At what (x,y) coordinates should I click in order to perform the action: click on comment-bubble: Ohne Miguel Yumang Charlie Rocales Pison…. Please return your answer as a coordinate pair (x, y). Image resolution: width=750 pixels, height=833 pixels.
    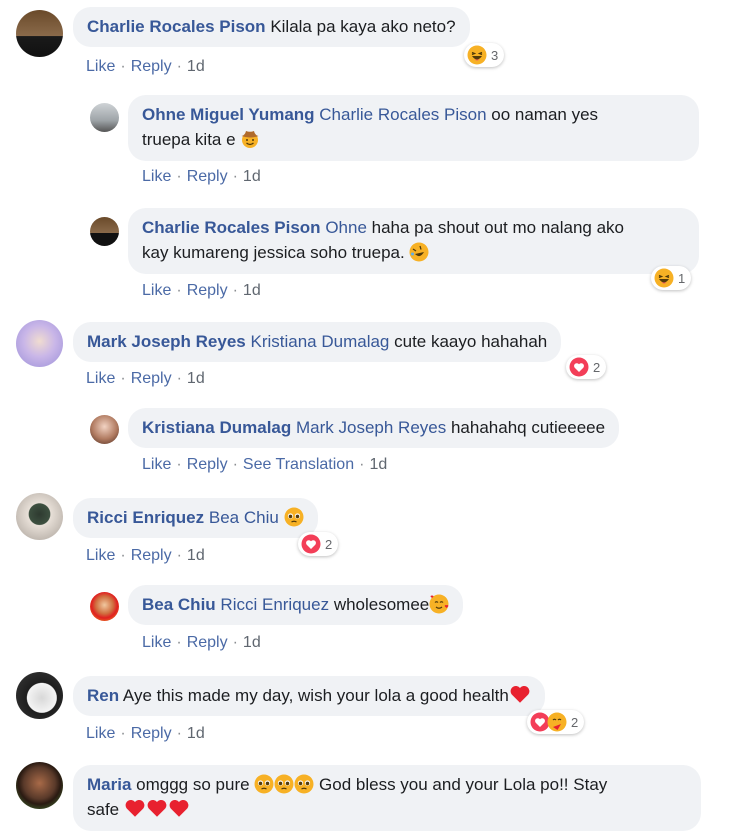
    Looking at the image, I should click on (413, 128).